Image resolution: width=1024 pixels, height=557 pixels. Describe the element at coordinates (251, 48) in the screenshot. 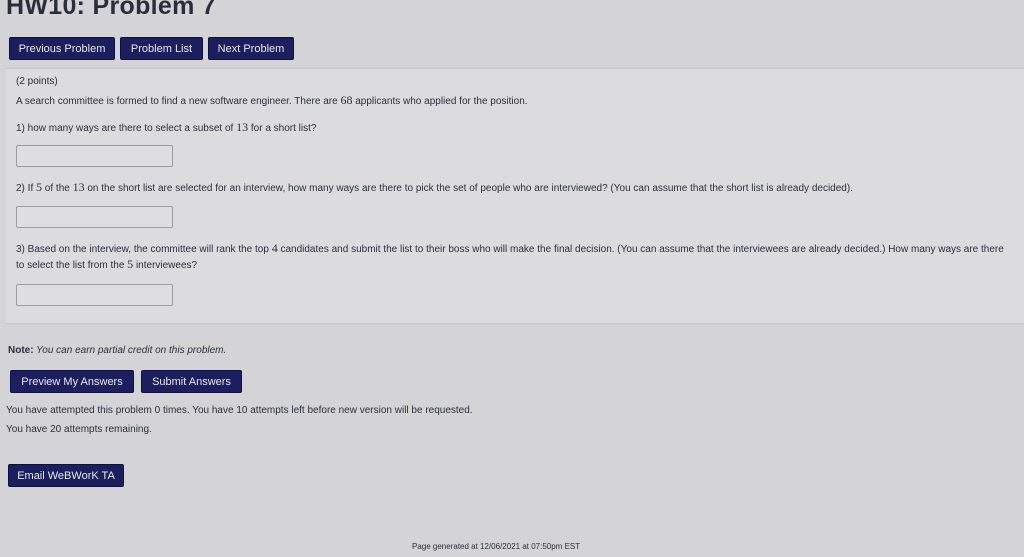

I see `next-problem-button: Next Problem` at that location.